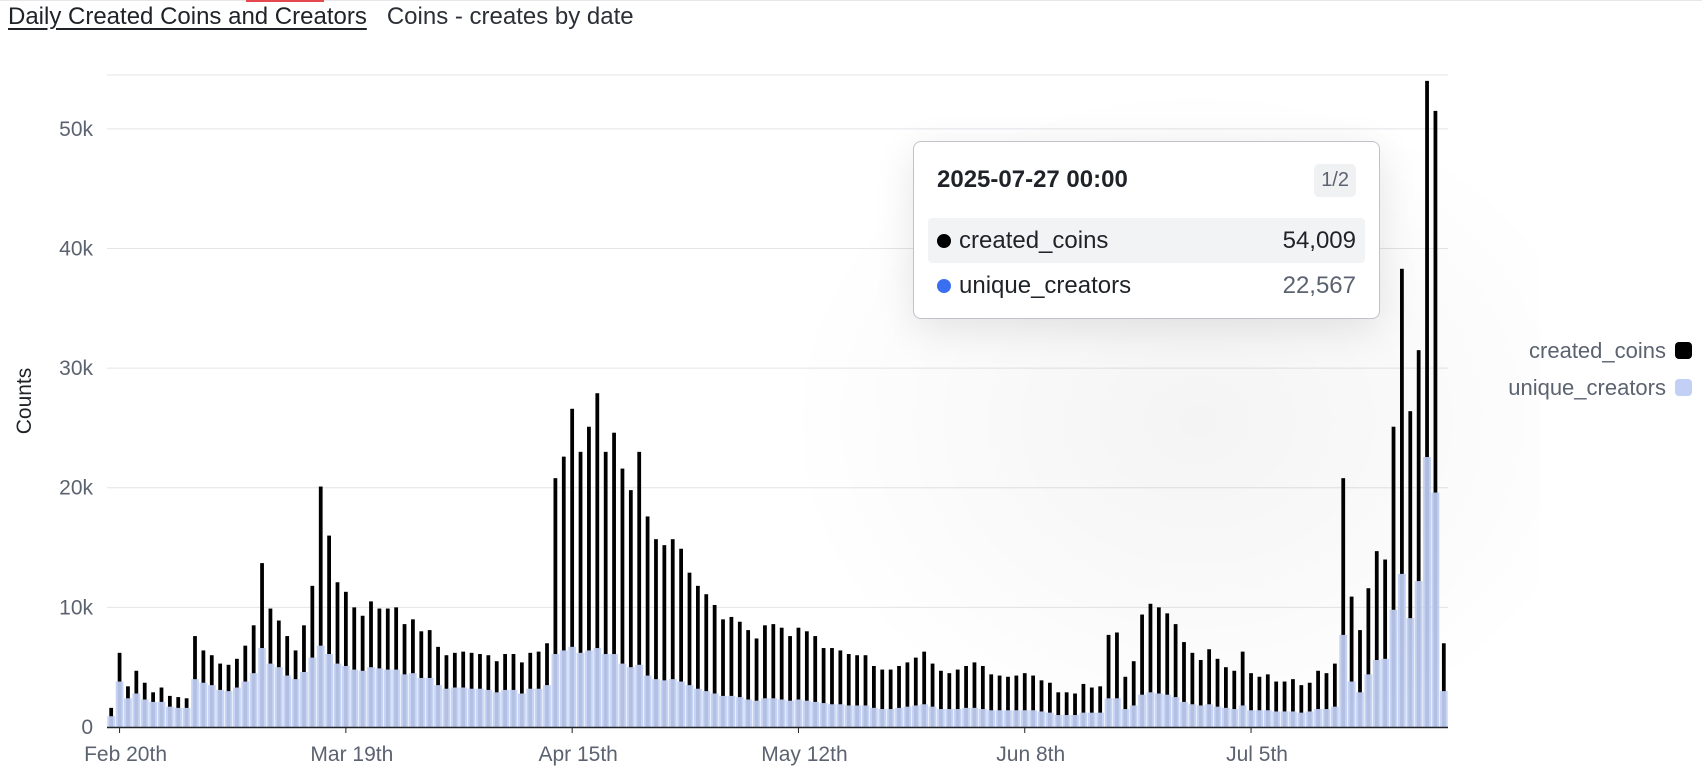  I want to click on legend-label: unique_creators, so click(1587, 387).